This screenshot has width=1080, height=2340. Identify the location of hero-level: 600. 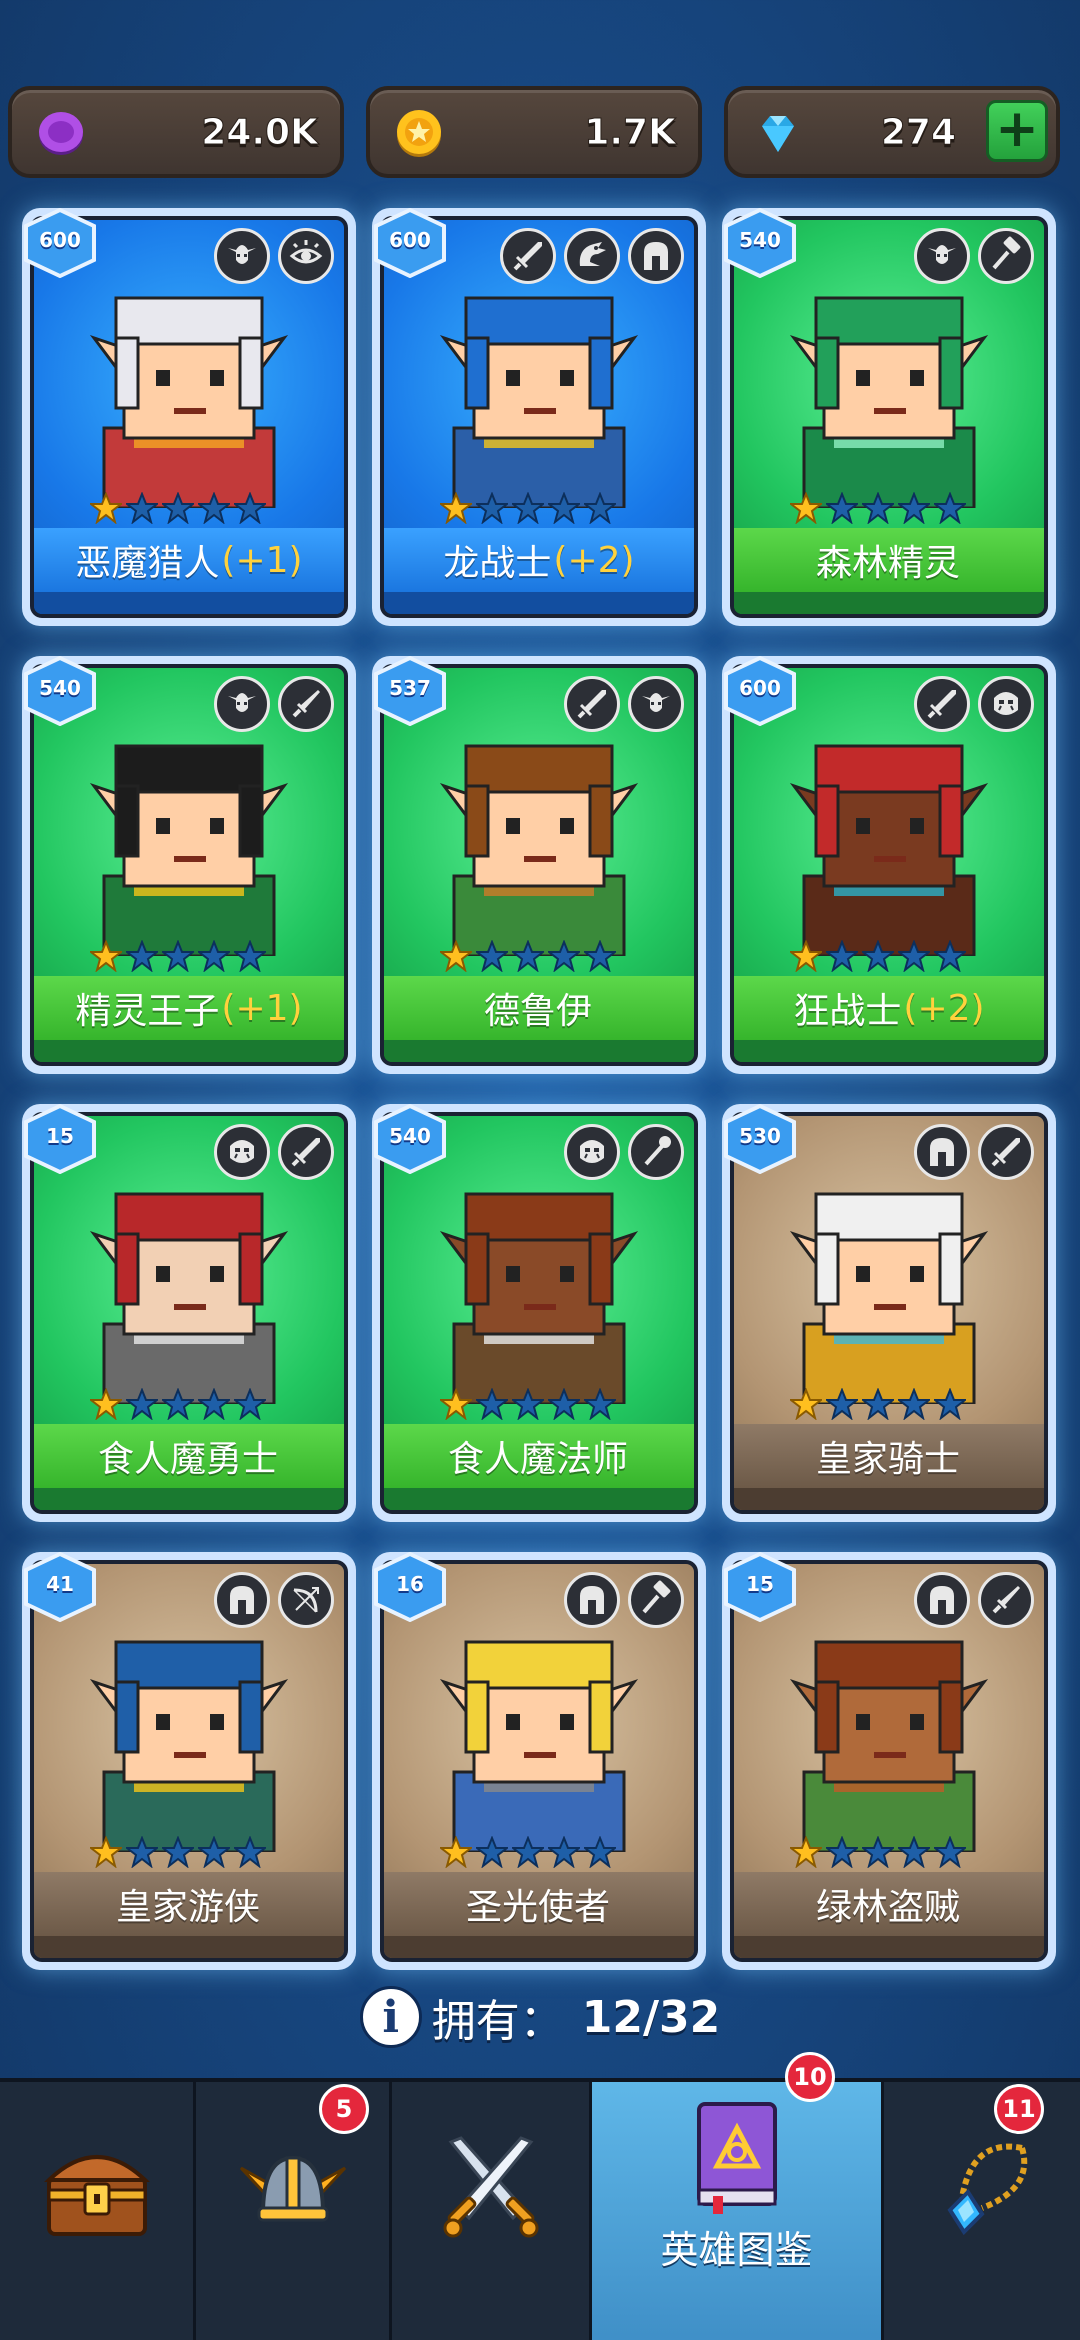
(760, 688).